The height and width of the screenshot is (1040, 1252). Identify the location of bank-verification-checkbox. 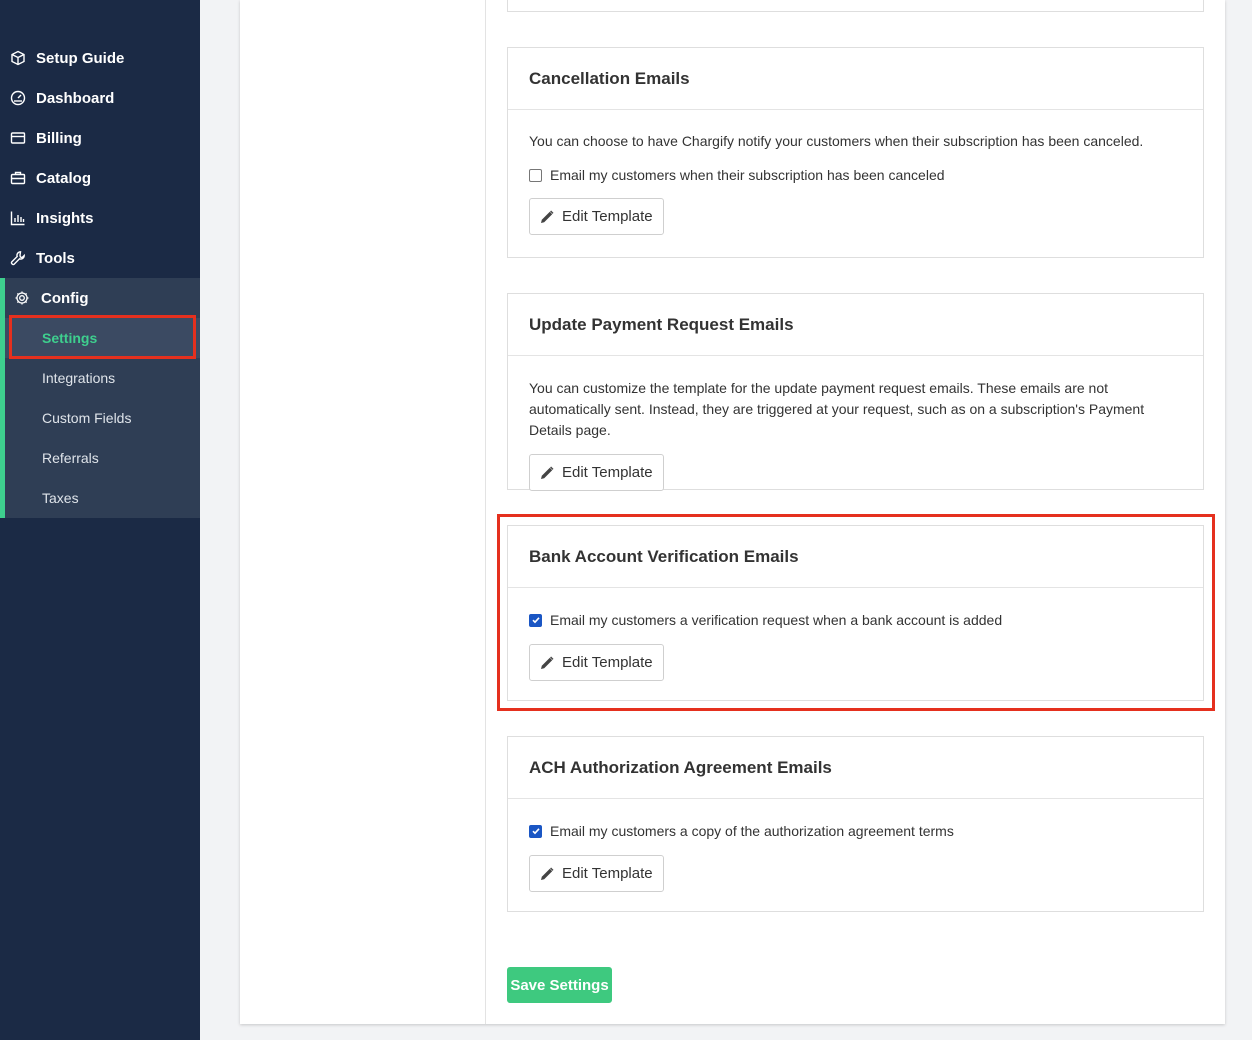
(535, 620).